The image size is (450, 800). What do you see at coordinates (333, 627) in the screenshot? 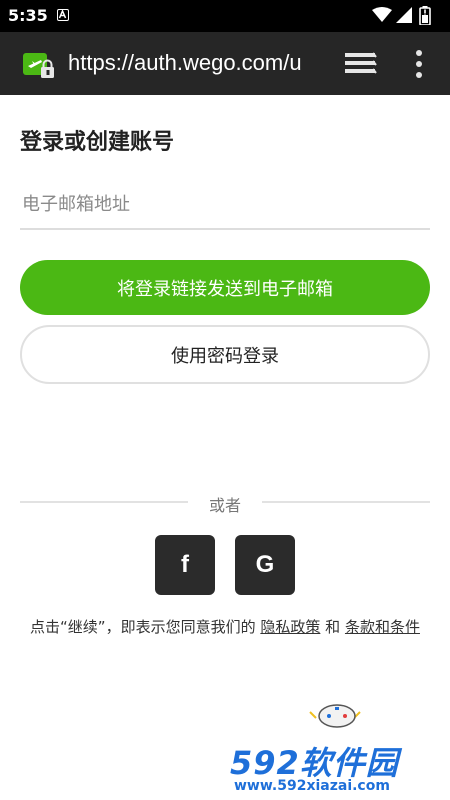
I see `terms-and: 和` at bounding box center [333, 627].